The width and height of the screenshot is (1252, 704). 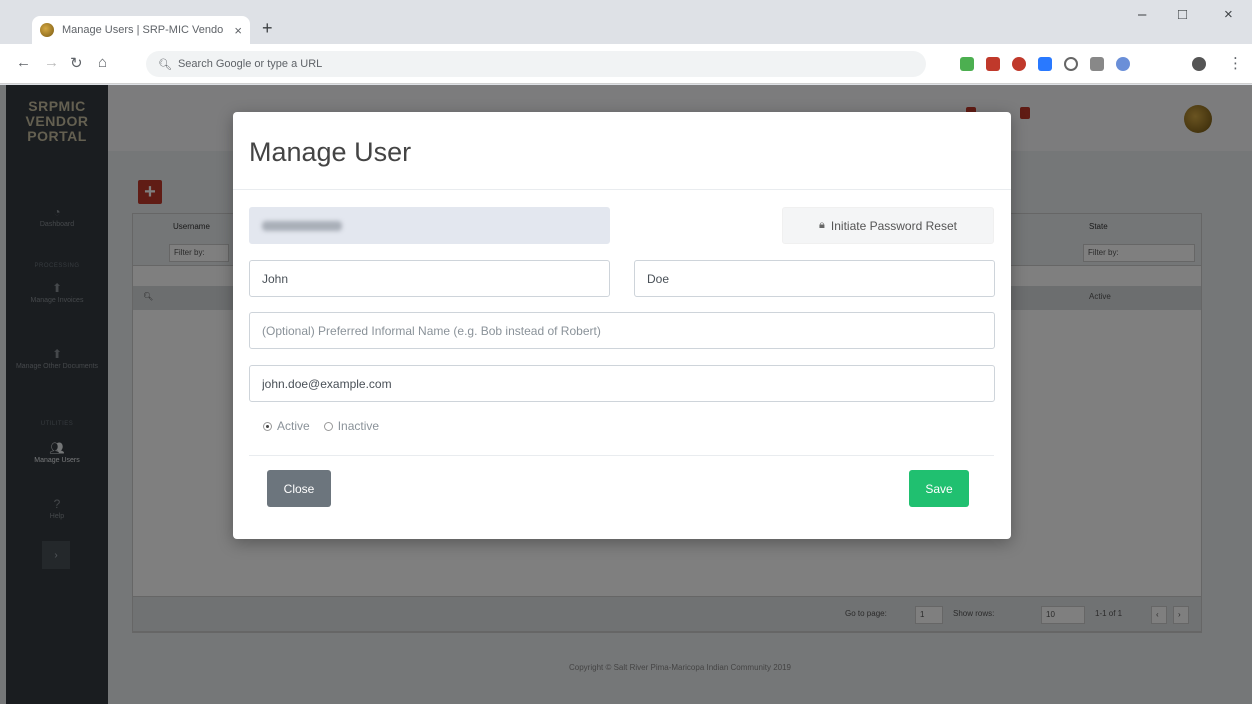 I want to click on browser-toolbar: ← → ↻ ⌂ 🔍︎ Search Google or type a URL ⋮, so click(x=626, y=64).